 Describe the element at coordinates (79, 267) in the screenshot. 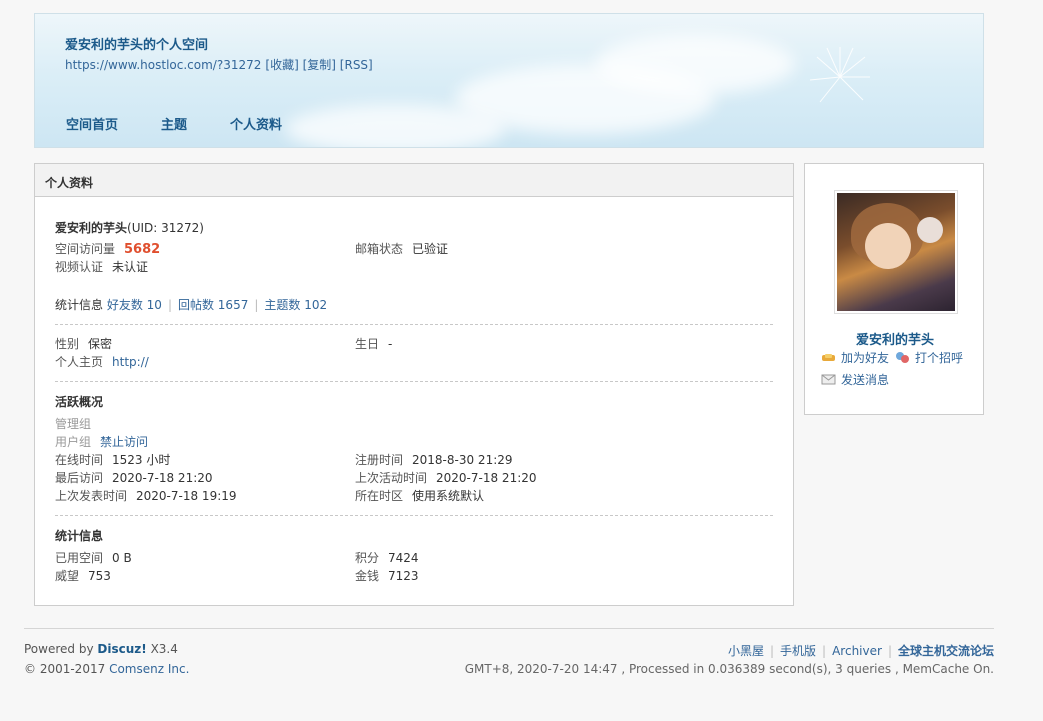

I see `video-label: 视频认证` at that location.